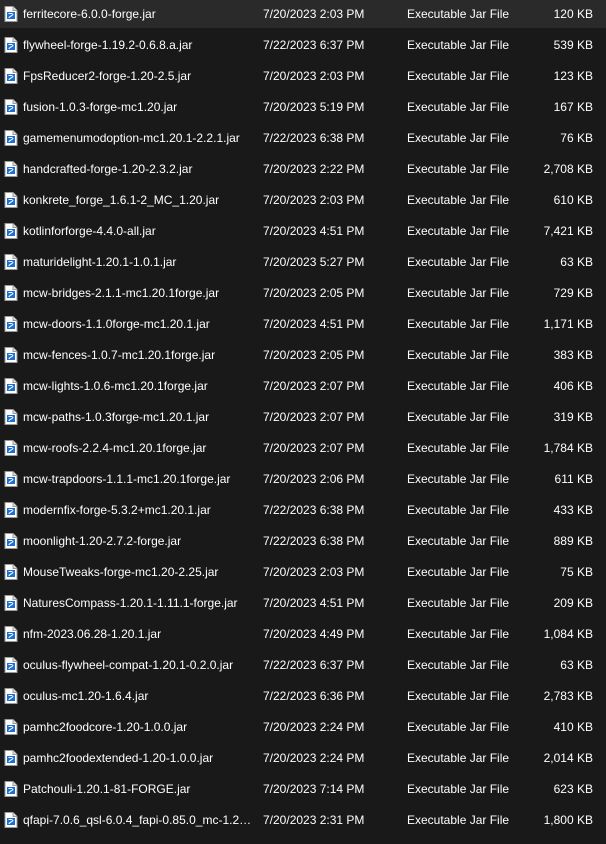  I want to click on file-name: FpsReducer2-forge-1.20-2.5.jar, so click(107, 76).